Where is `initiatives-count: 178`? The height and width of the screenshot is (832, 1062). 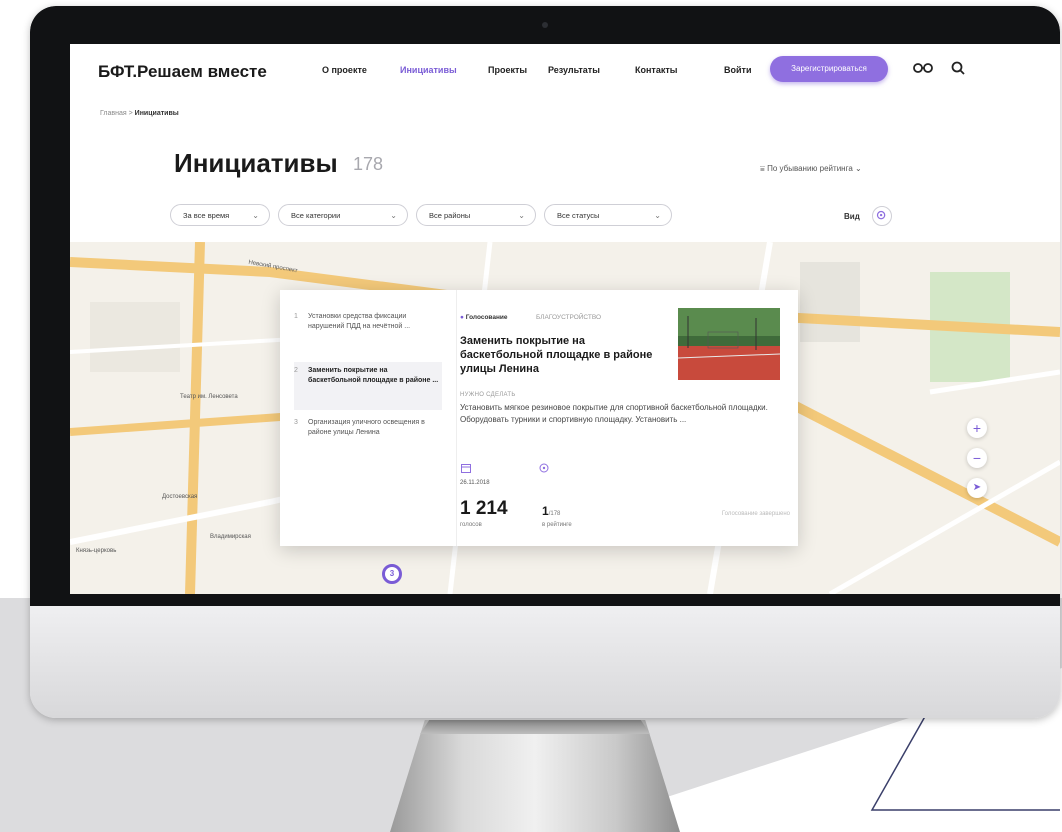
initiatives-count: 178 is located at coordinates (368, 164).